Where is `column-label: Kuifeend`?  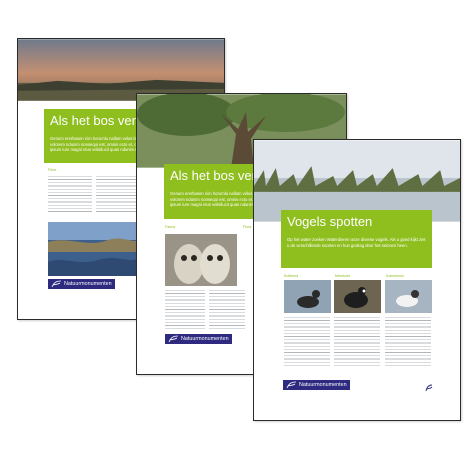
column-label: Kuifeend is located at coordinates (291, 276).